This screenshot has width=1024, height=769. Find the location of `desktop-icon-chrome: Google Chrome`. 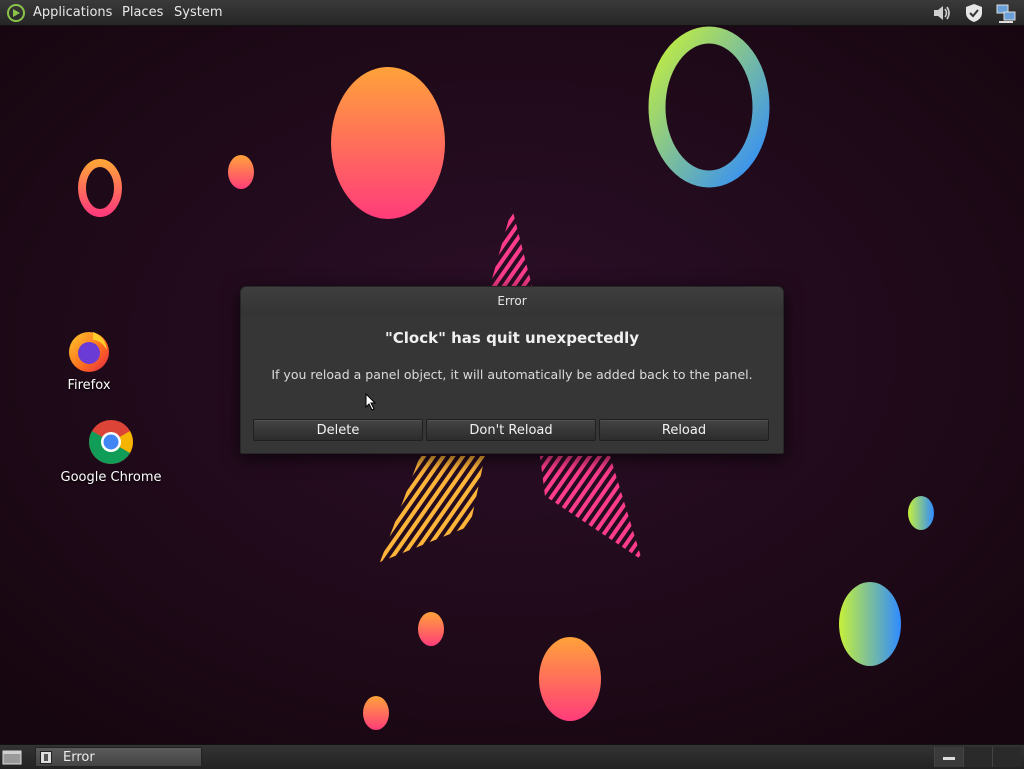

desktop-icon-chrome: Google Chrome is located at coordinates (111, 451).